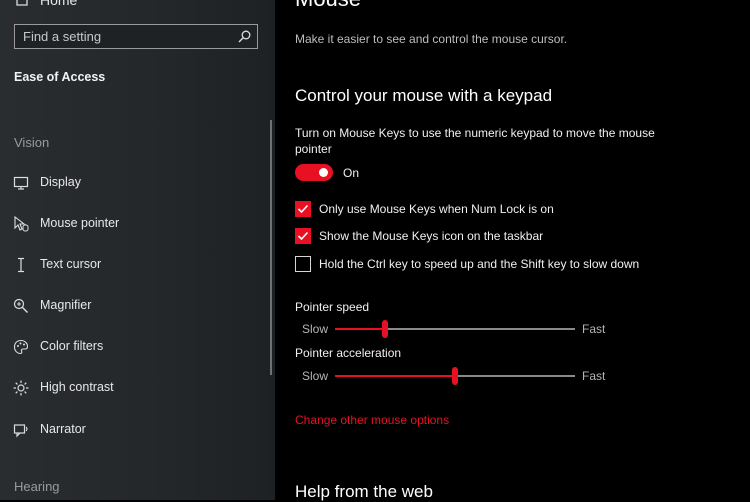  I want to click on sidebar-item-color-filters: Color filters, so click(135, 347).